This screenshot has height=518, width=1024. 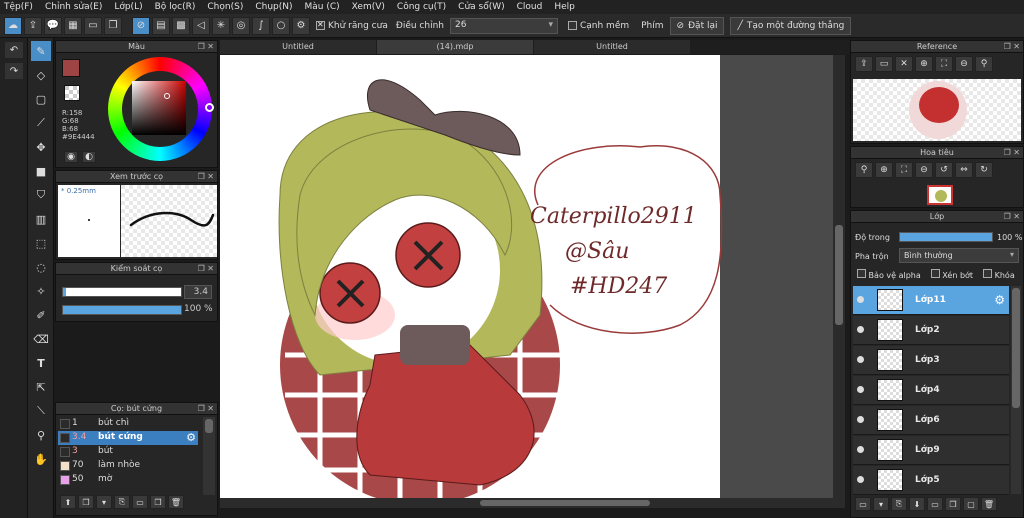 What do you see at coordinates (41, 435) in the screenshot?
I see `eyedropper-tool-icon: ⚲` at bounding box center [41, 435].